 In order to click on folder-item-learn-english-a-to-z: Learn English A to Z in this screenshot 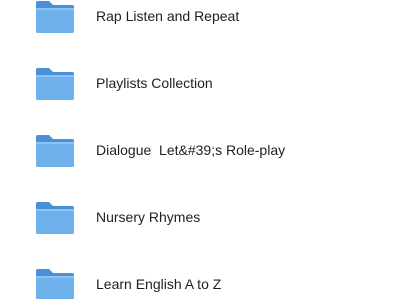, I will do `click(200, 281)`.